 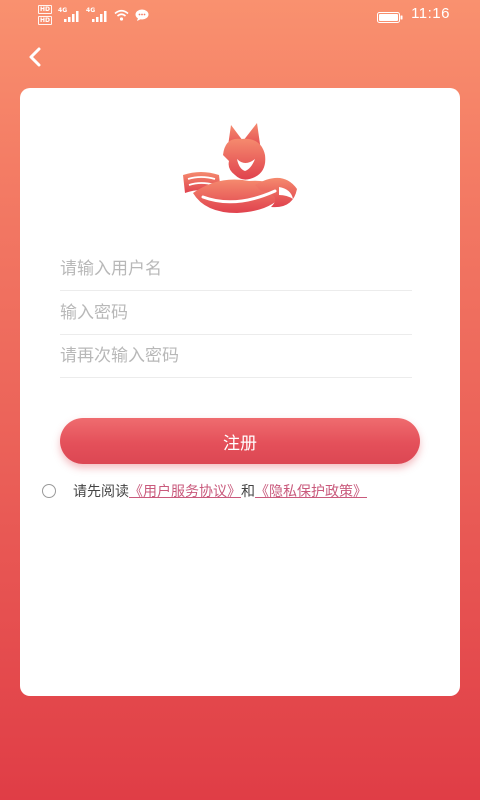 I want to click on status-right: 11:16, so click(x=413, y=14).